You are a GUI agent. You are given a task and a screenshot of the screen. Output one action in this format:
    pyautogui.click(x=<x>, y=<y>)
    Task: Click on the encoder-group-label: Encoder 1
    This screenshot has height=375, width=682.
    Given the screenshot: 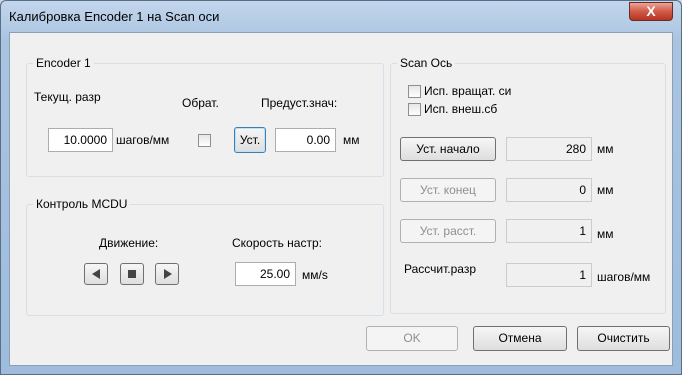 What is the action you would take?
    pyautogui.click(x=63, y=63)
    